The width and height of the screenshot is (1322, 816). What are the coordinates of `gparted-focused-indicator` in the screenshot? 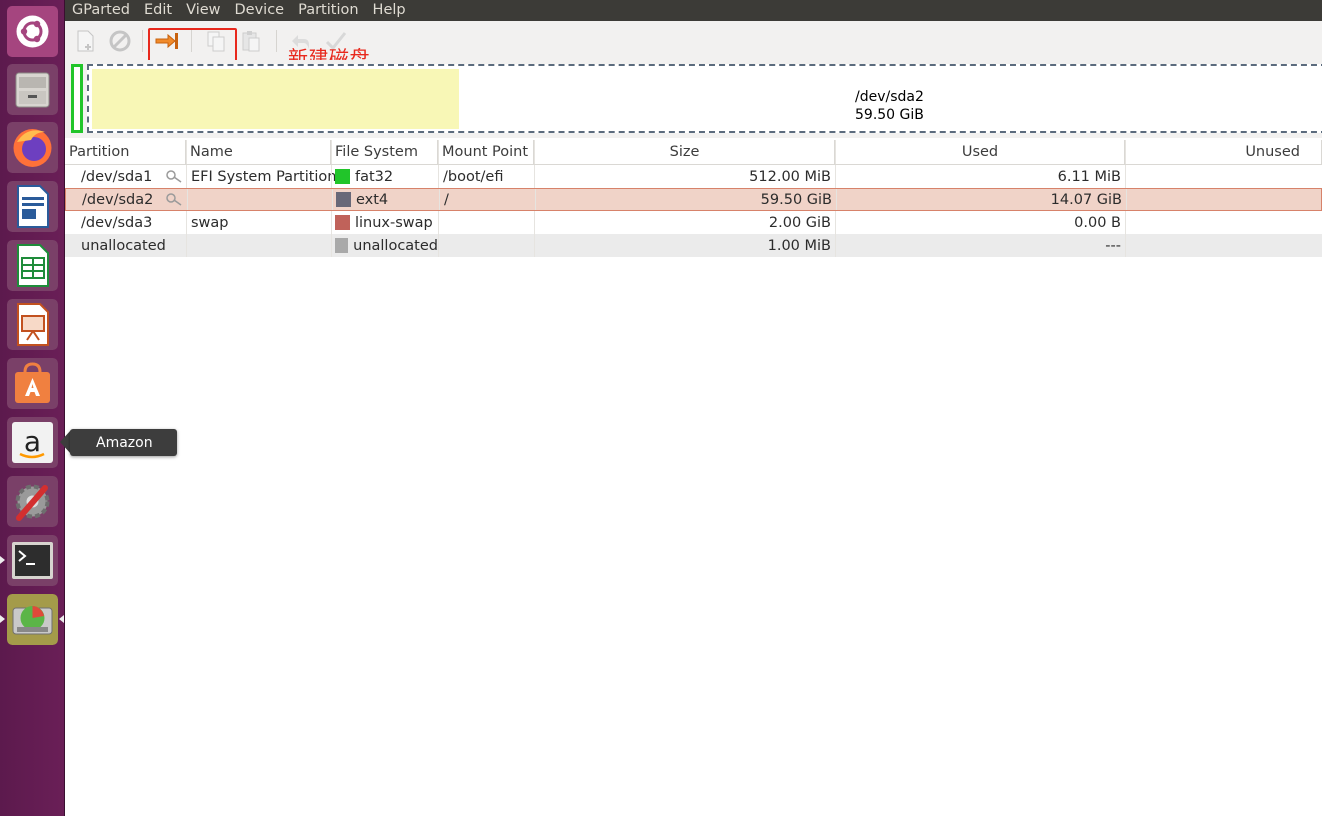 It's located at (61, 619).